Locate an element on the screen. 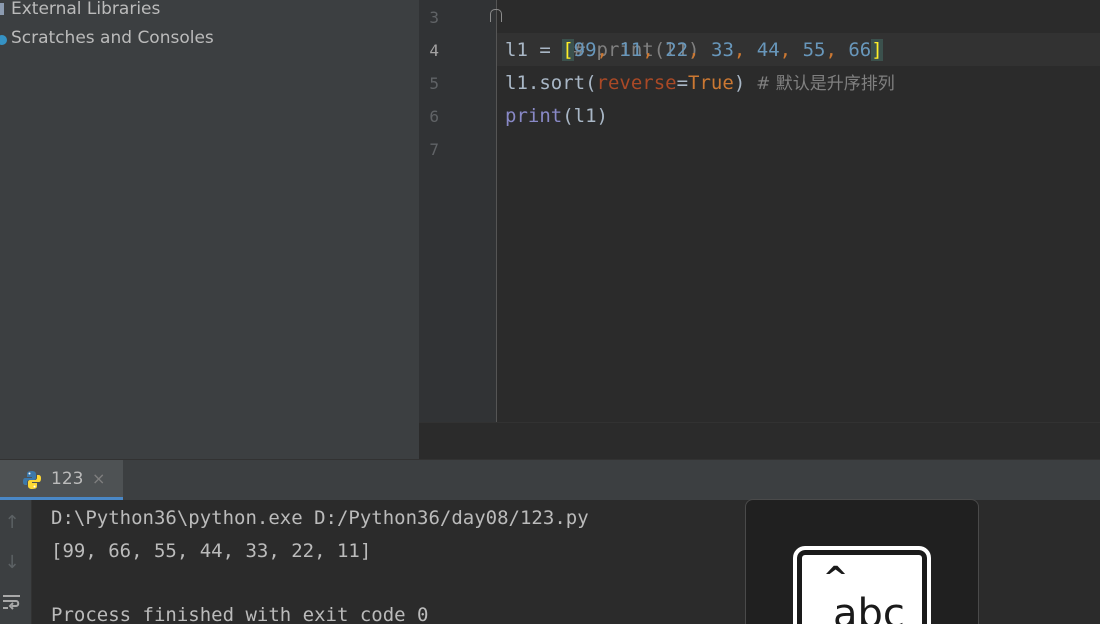 The image size is (1100, 624). key-face: ^ abc is located at coordinates (862, 590).